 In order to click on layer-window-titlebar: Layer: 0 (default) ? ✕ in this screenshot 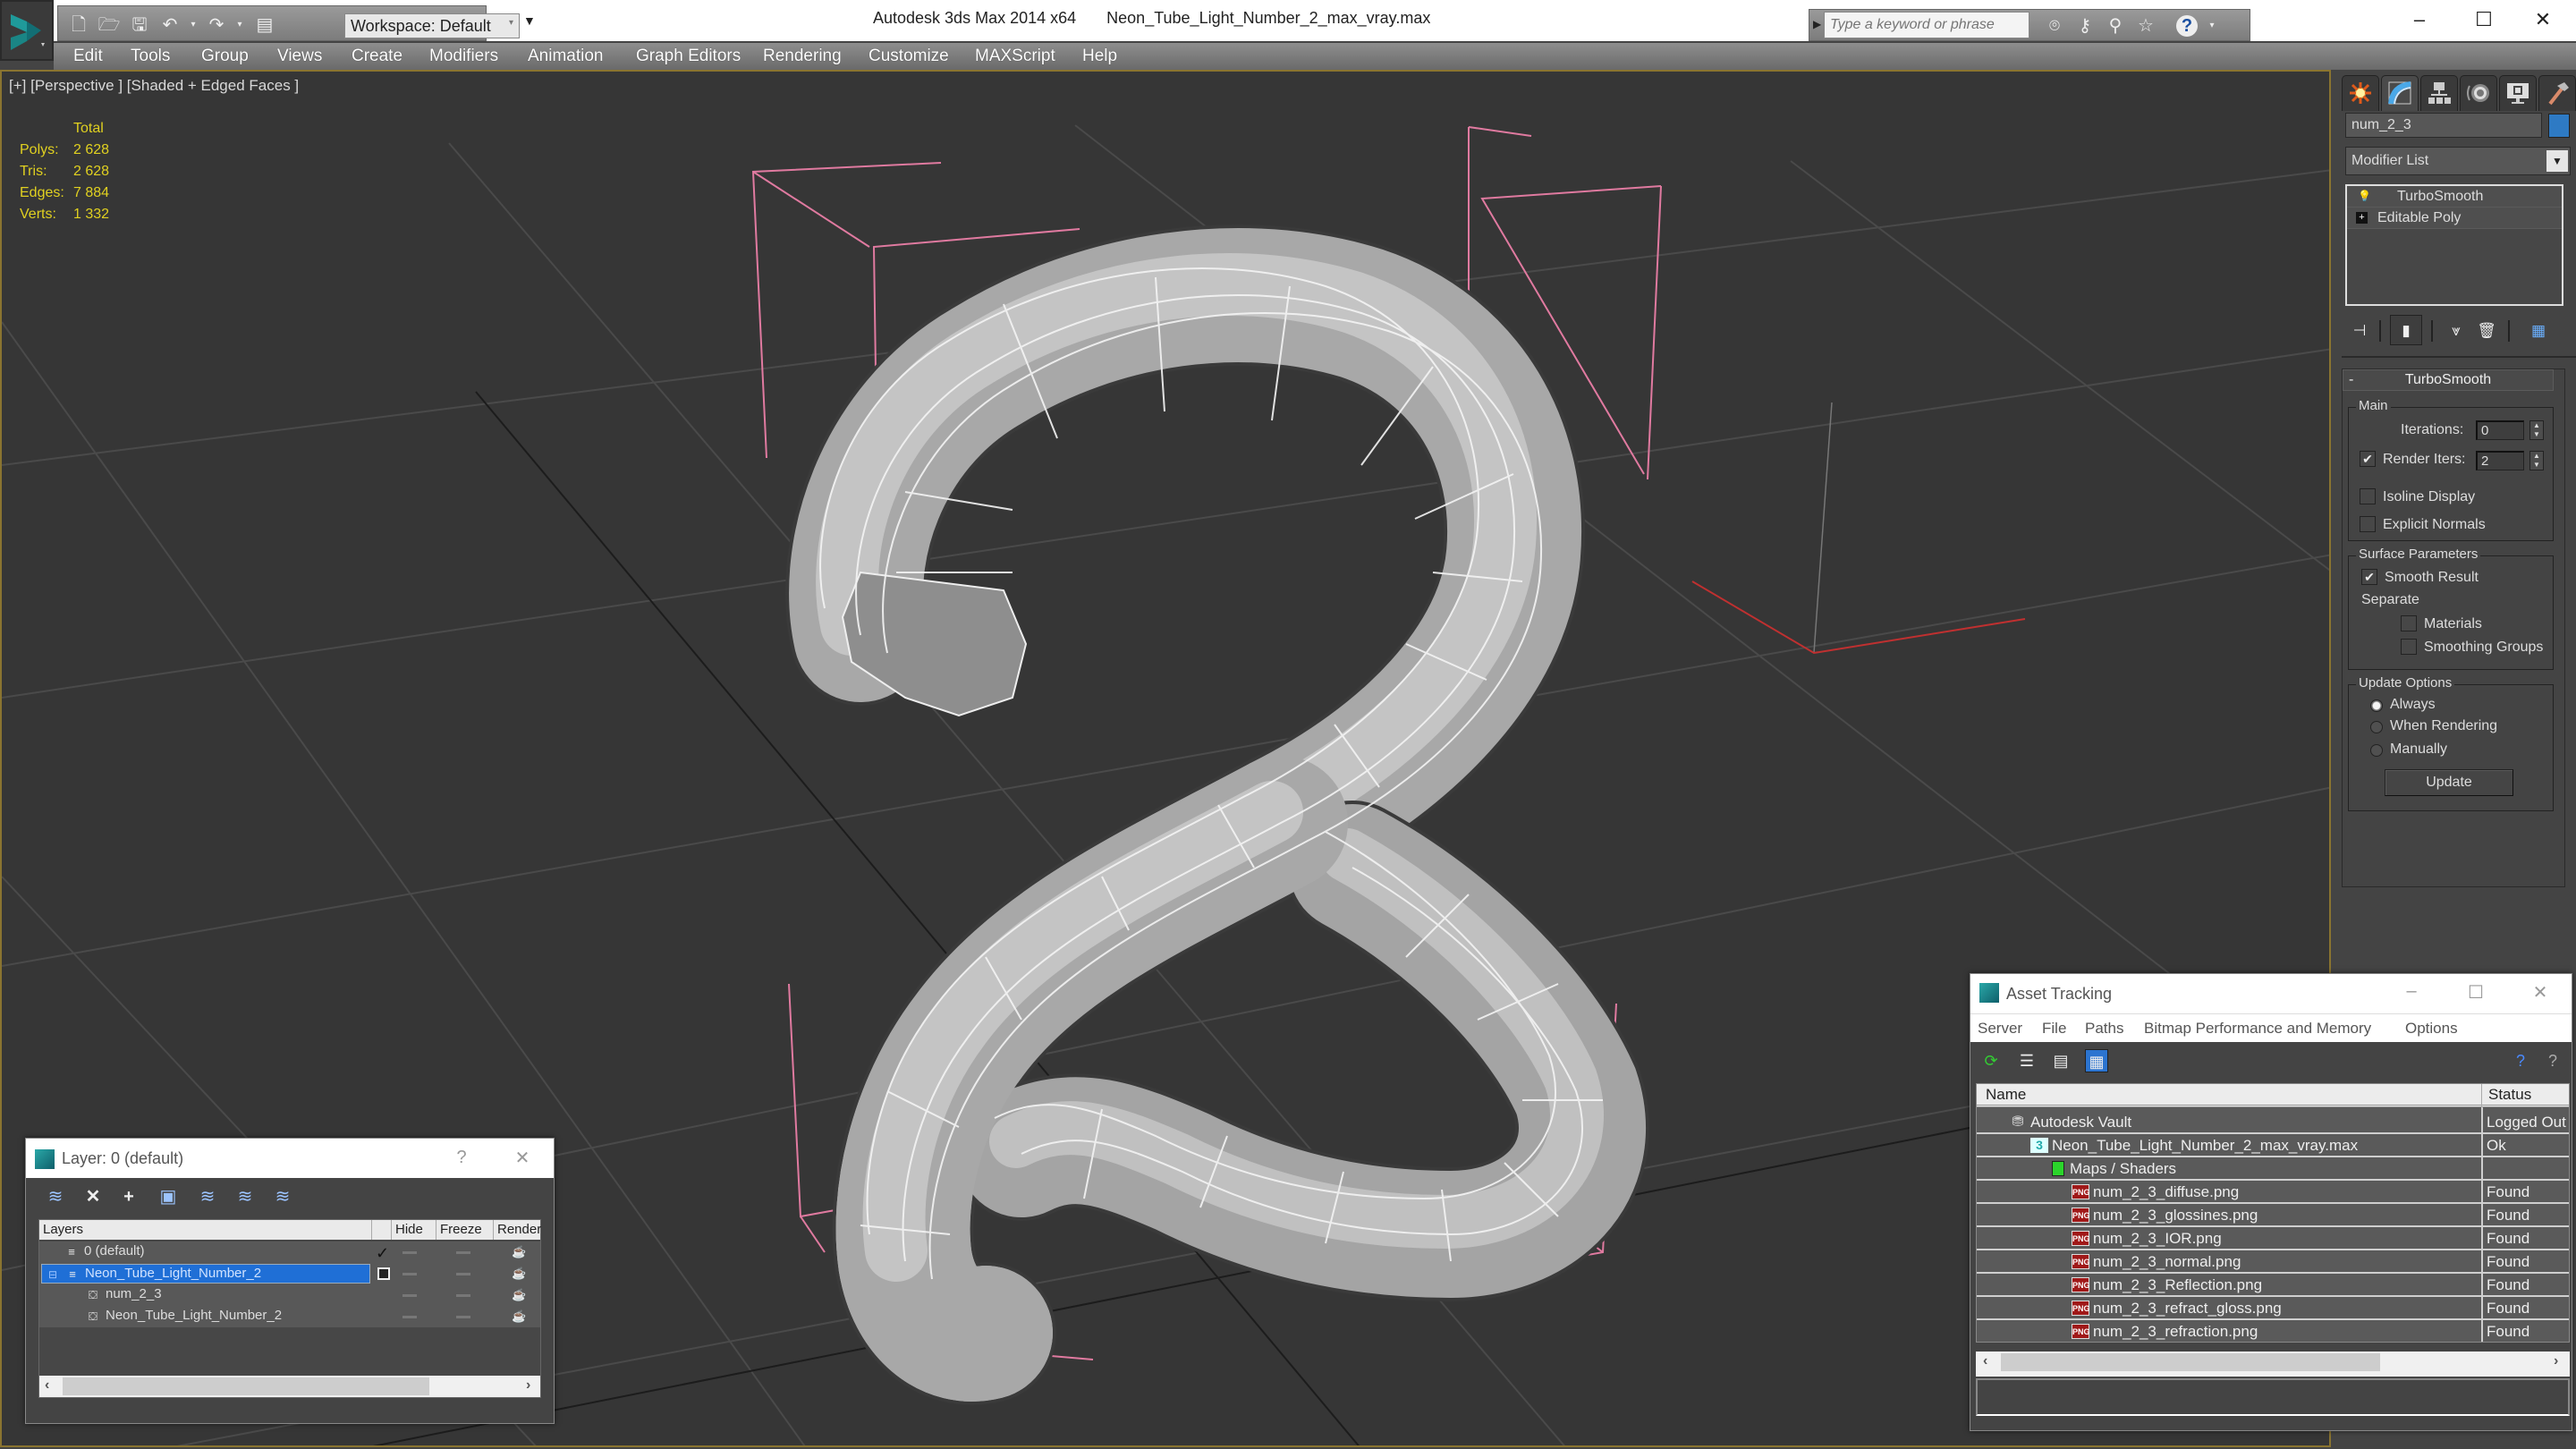, I will do `click(290, 1158)`.